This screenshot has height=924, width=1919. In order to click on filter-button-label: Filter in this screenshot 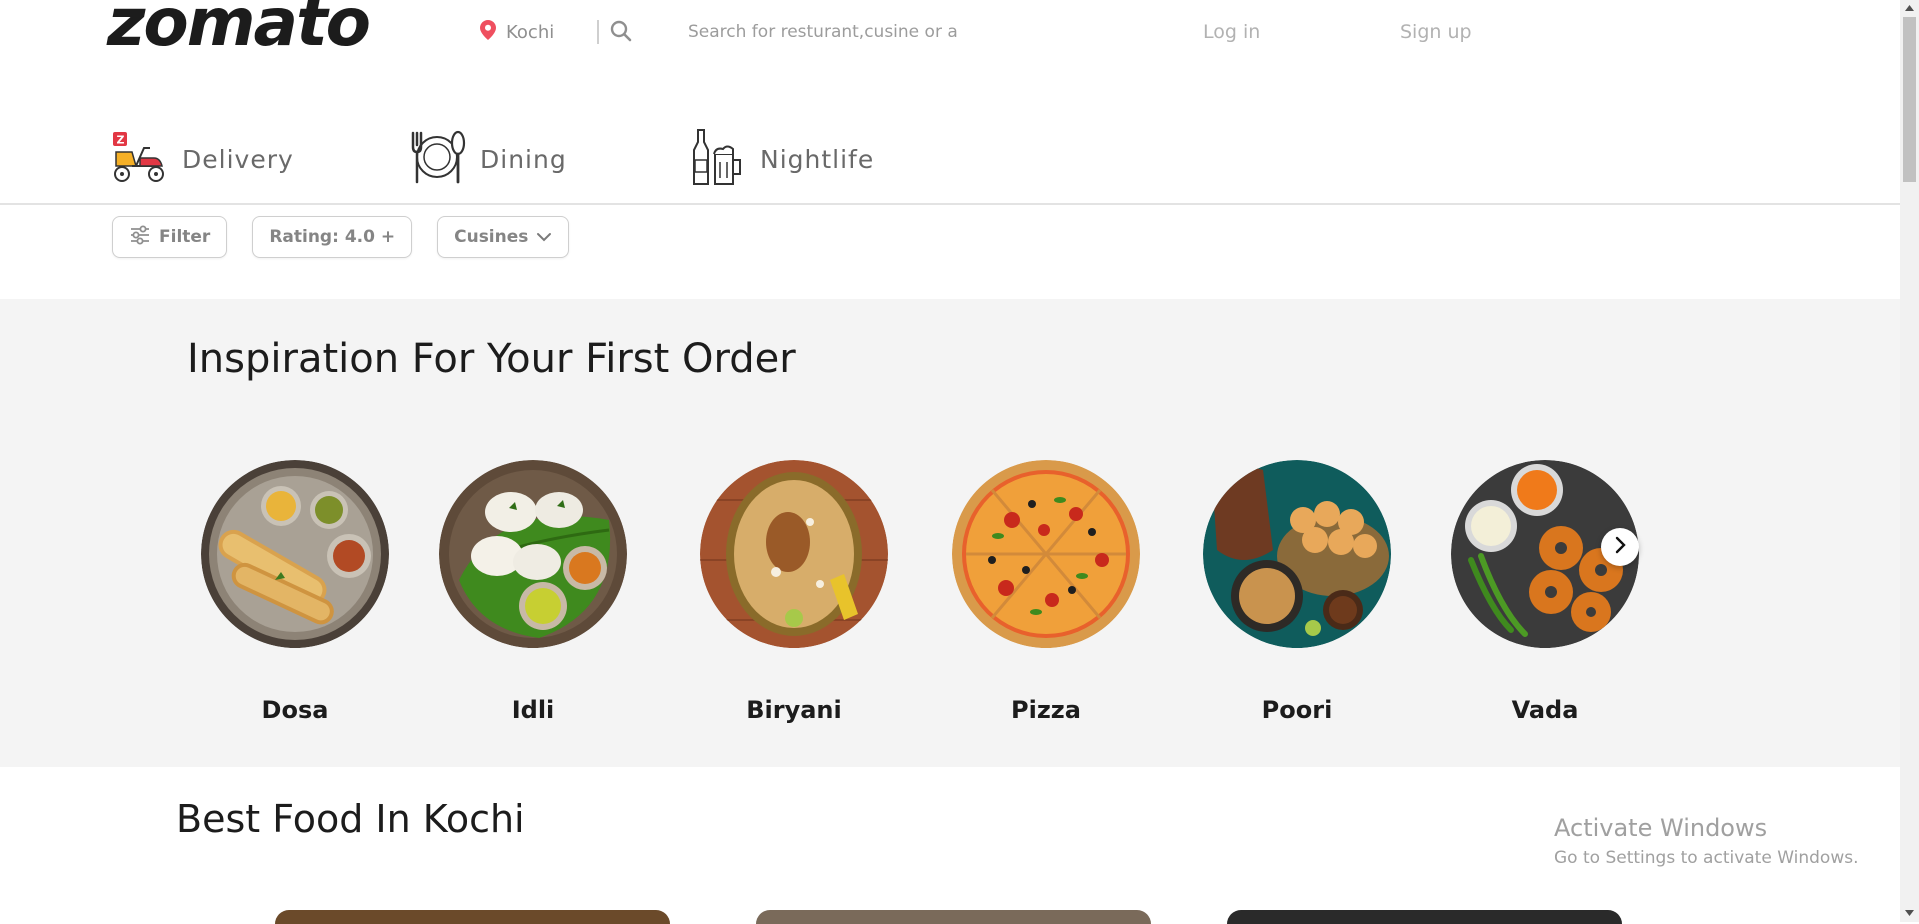, I will do `click(185, 237)`.